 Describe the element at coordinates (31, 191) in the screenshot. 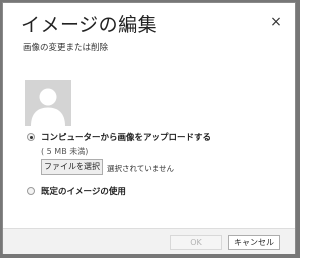

I see `use-default-image-radio` at that location.